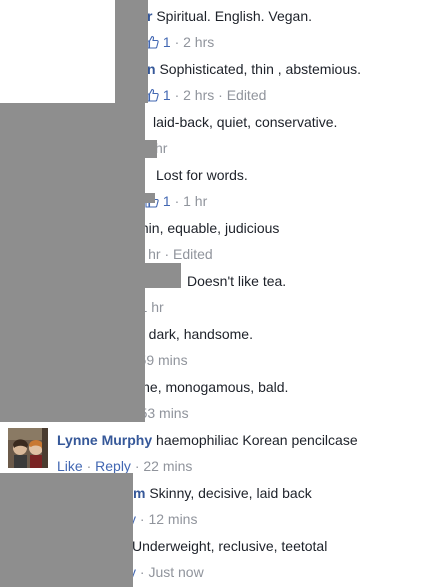  Describe the element at coordinates (260, 69) in the screenshot. I see `comment-text: Sophisticated, thin , abstemious.` at that location.